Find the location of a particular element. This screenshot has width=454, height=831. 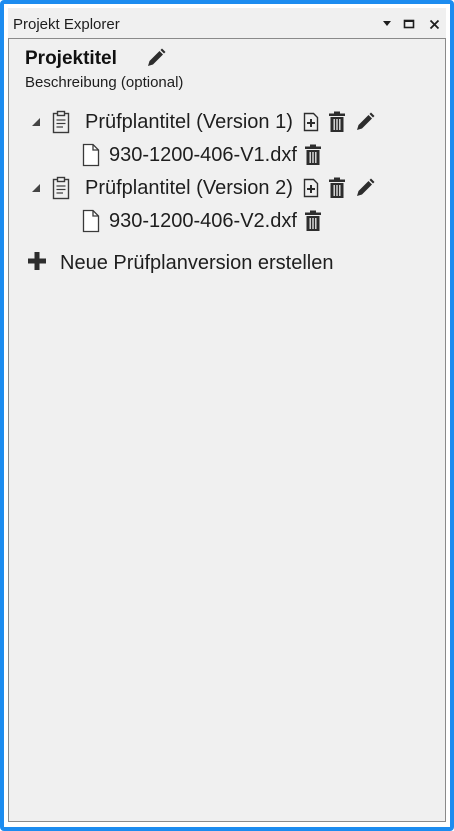

tree-item-file-1: 930-1200-406-V1.dxf is located at coordinates (202, 155).